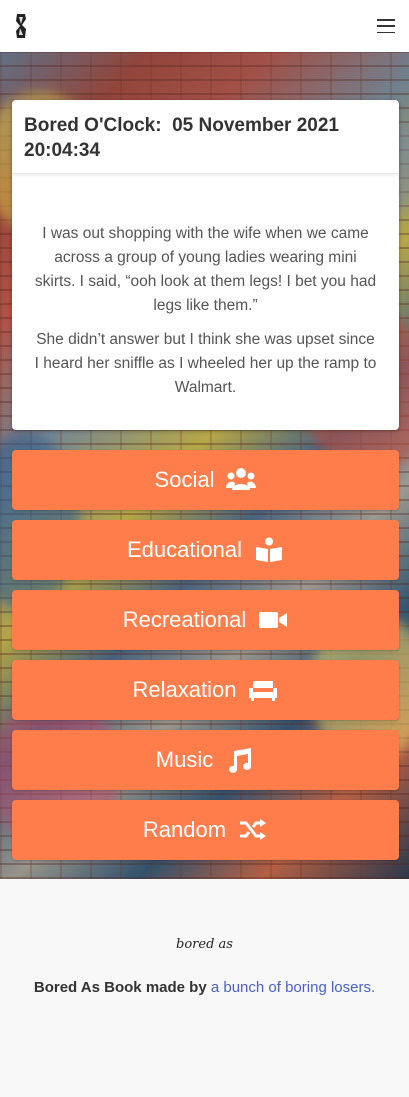 Image resolution: width=409 pixels, height=1097 pixels. I want to click on random-button: Random, so click(205, 830).